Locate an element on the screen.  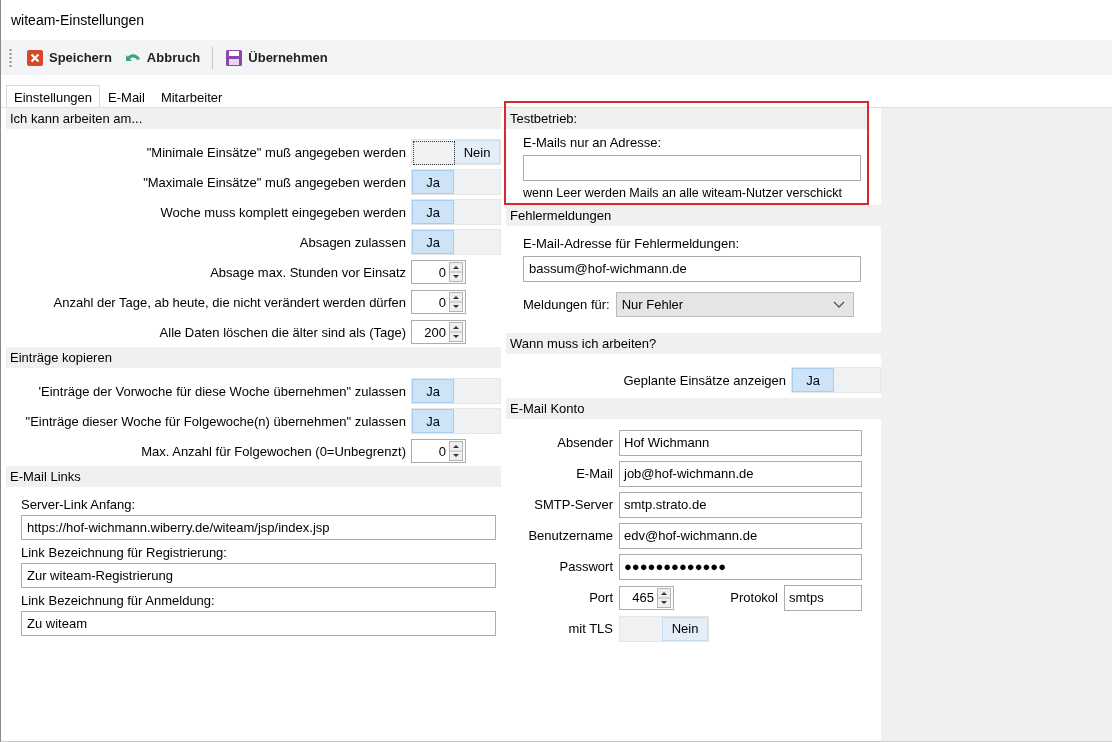
setting-label: Geplante Einsätze anzeigen is located at coordinates (704, 380).